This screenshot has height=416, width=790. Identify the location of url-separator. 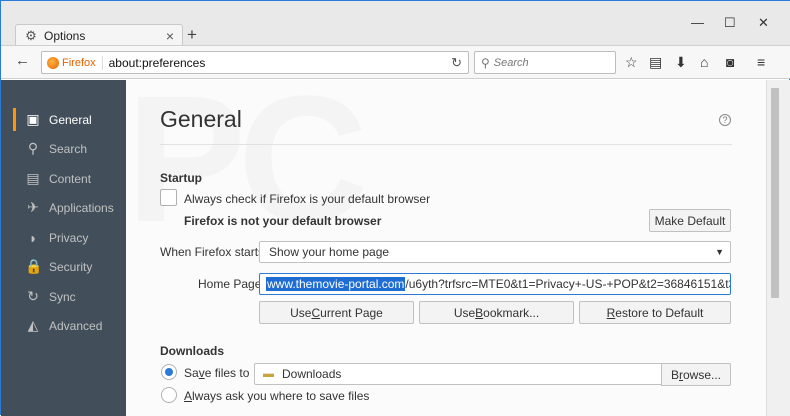
(102, 62).